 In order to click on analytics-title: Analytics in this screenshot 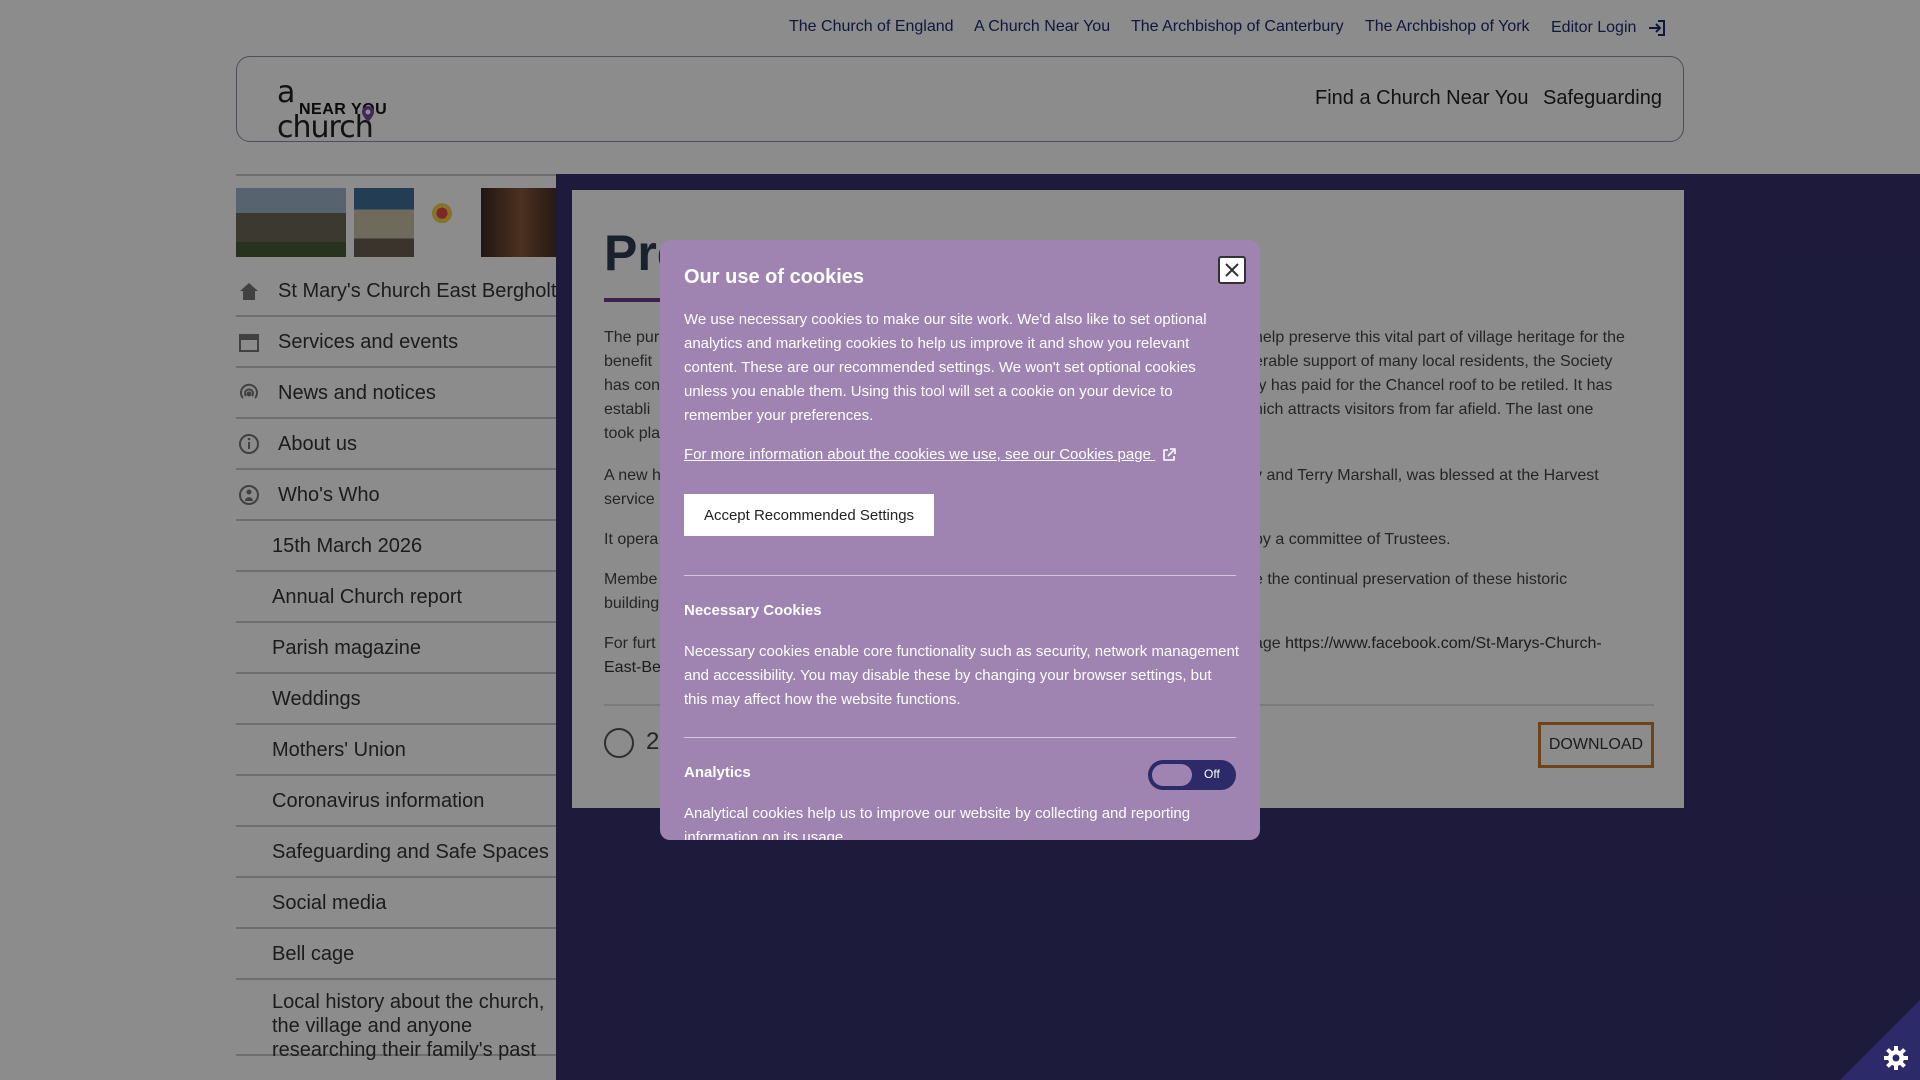, I will do `click(717, 772)`.